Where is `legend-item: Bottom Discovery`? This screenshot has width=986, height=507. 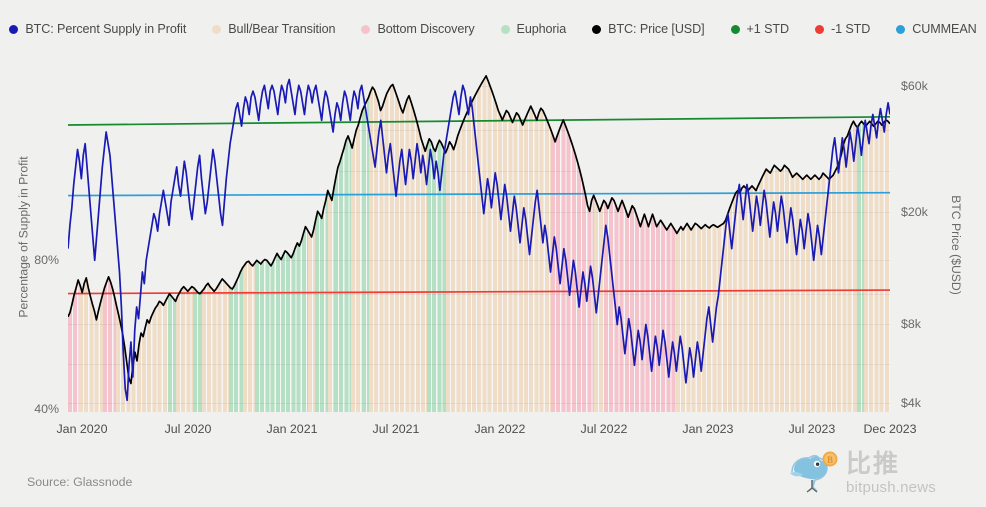
legend-item: Bottom Discovery is located at coordinates (418, 29).